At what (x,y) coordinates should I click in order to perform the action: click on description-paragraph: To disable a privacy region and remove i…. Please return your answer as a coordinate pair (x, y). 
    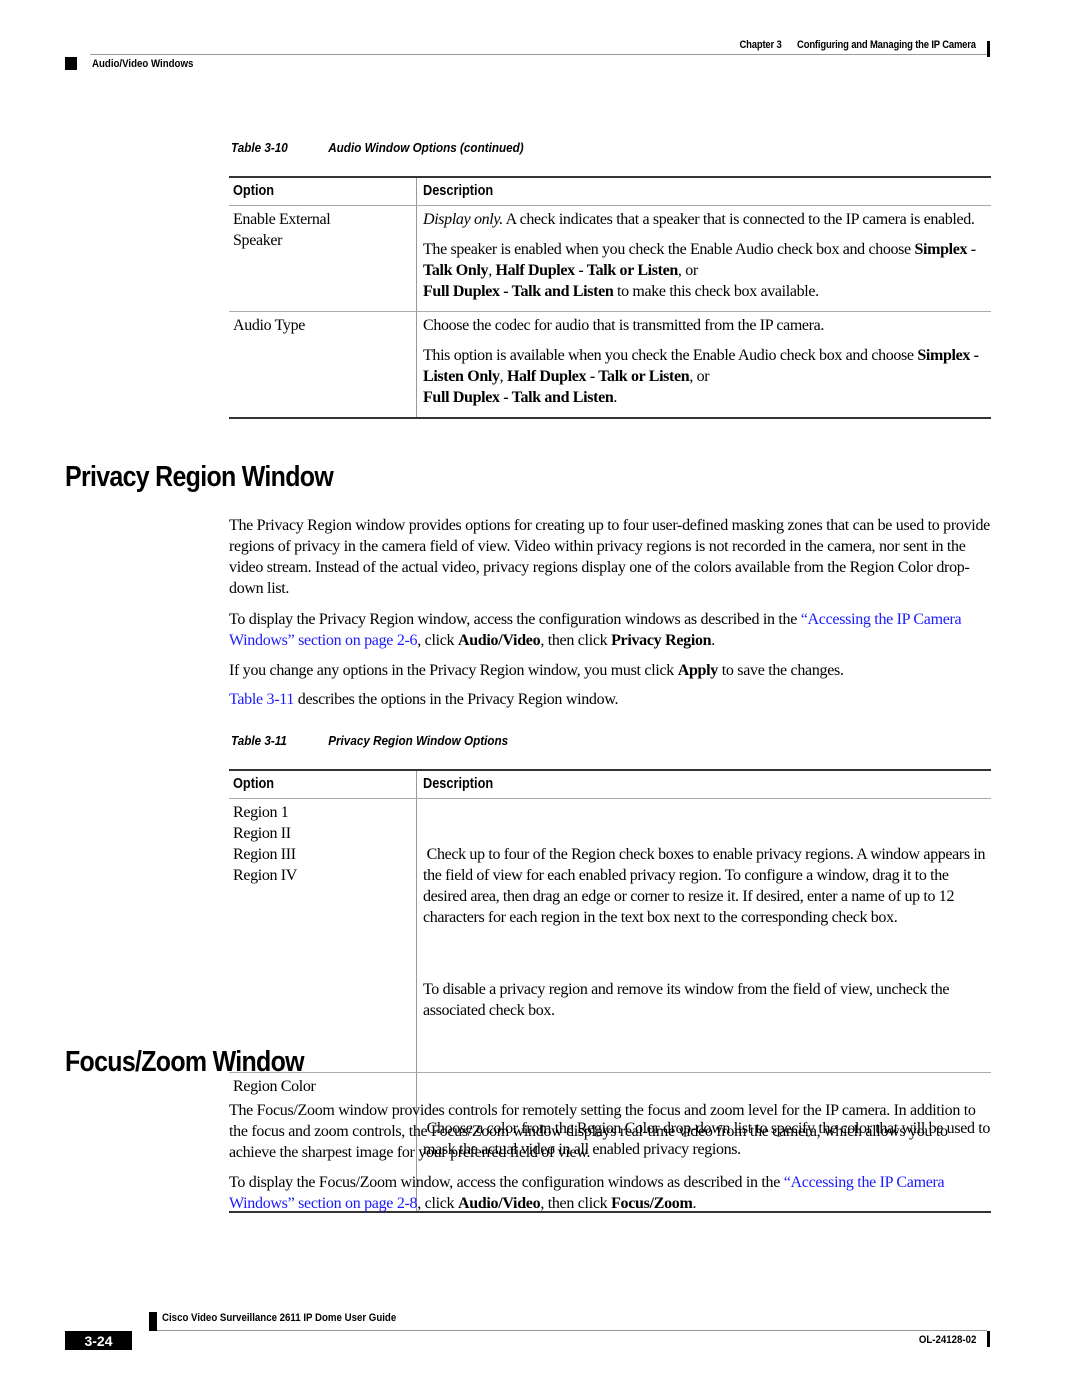
    Looking at the image, I should click on (688, 1000).